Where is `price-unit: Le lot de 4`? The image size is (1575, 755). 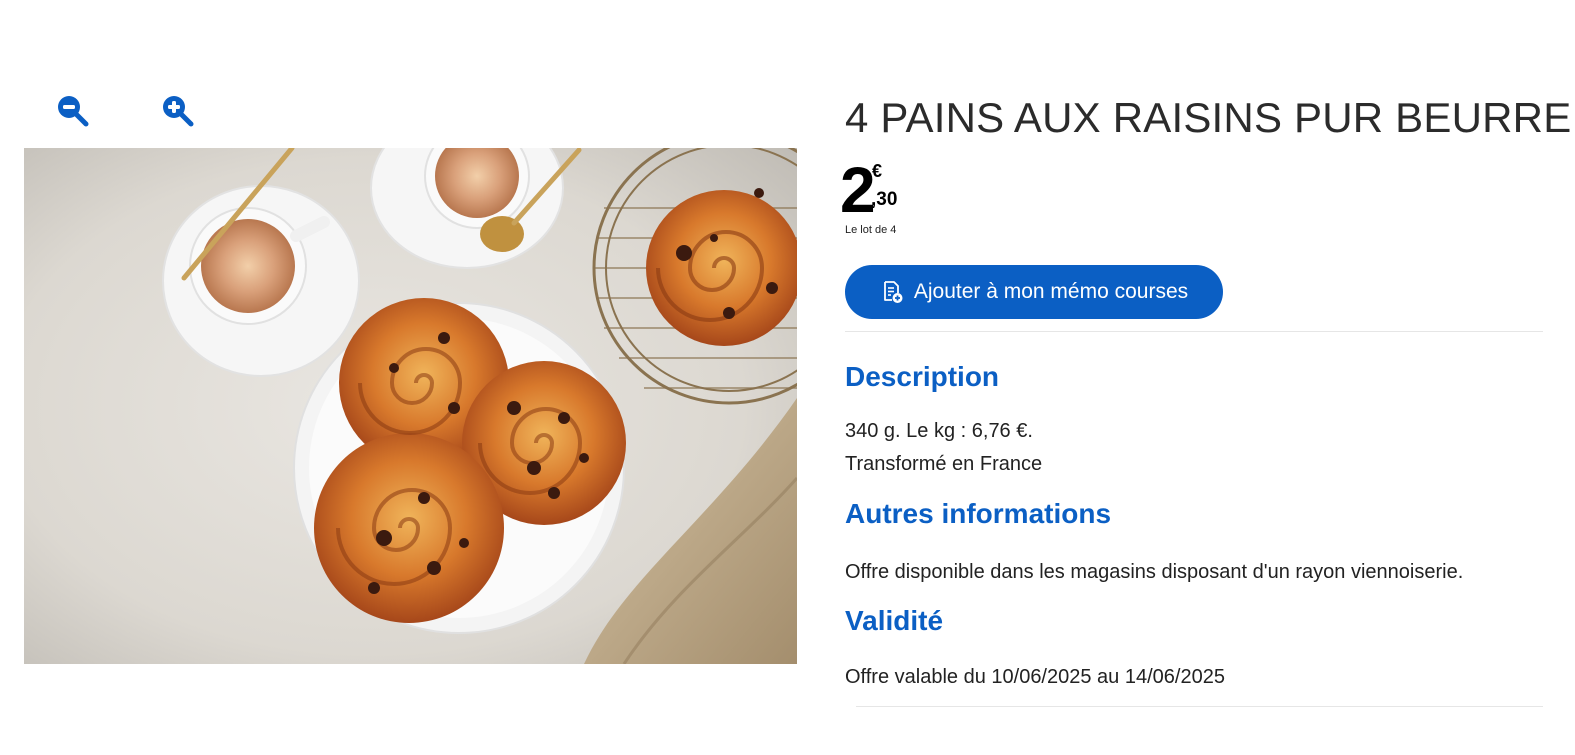 price-unit: Le lot de 4 is located at coordinates (871, 230).